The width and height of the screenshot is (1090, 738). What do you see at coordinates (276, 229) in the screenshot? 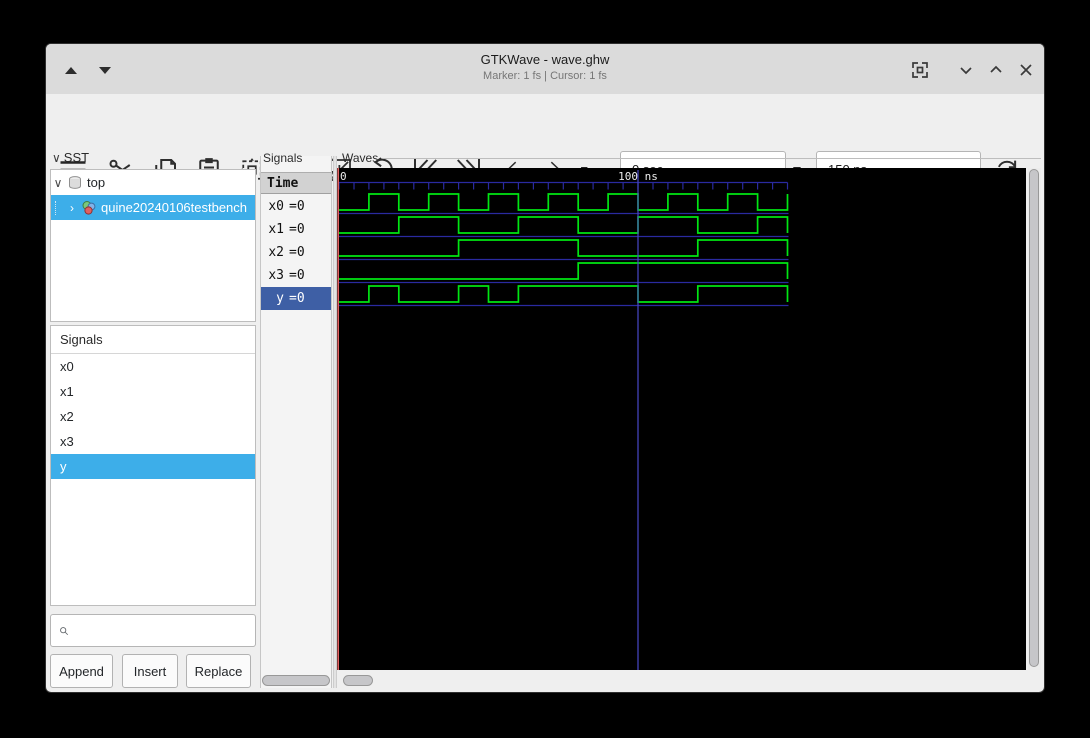
I see `value-name: x1` at bounding box center [276, 229].